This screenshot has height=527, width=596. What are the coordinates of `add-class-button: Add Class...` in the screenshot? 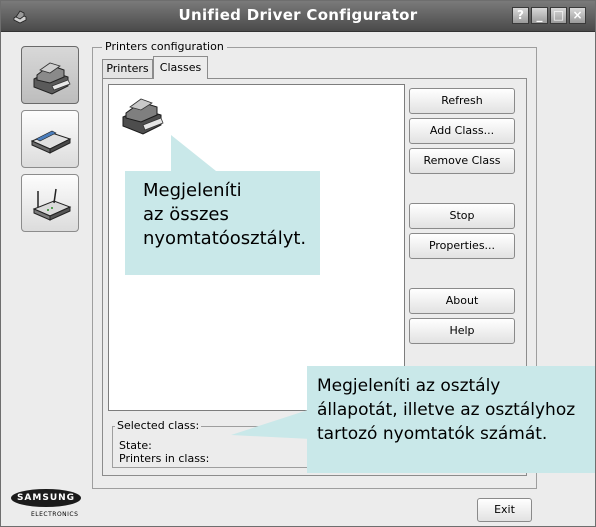 It's located at (462, 131).